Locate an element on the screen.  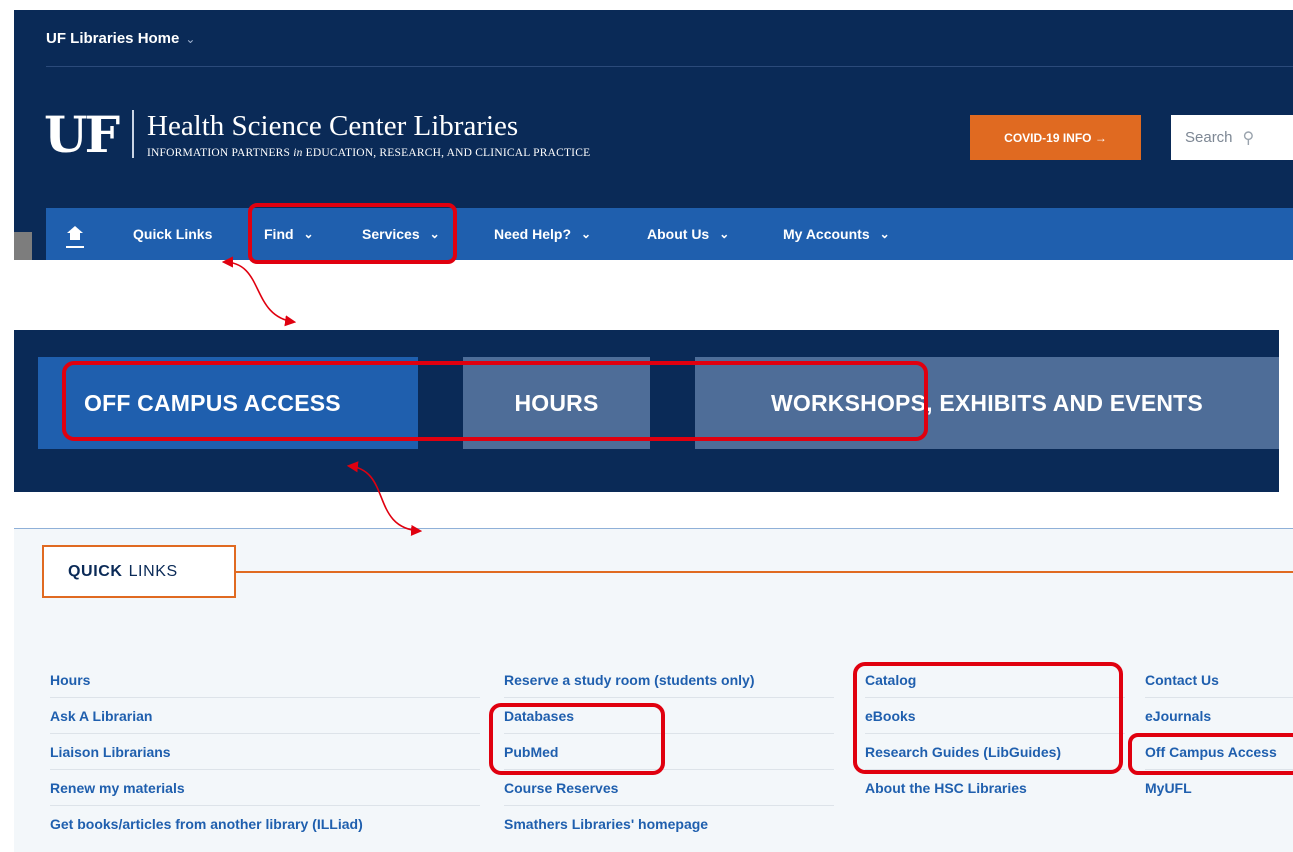
nav-services: Services ⌄ is located at coordinates (401, 234).